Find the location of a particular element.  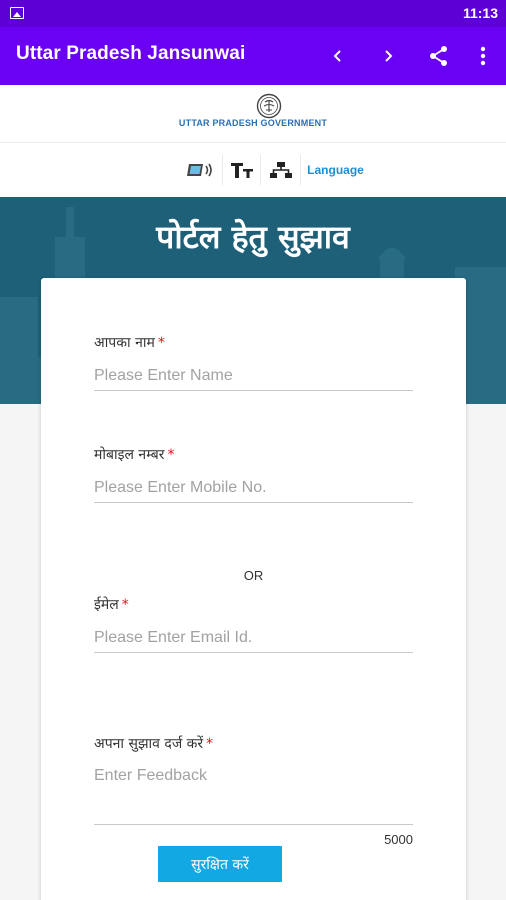

government-header: UTTAR PRADESH GOVERNMENT is located at coordinates (253, 114).